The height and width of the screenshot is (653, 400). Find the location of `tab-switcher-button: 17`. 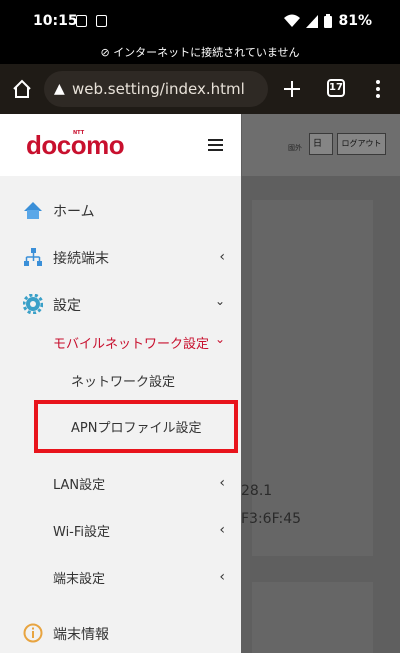

tab-switcher-button: 17 is located at coordinates (336, 88).